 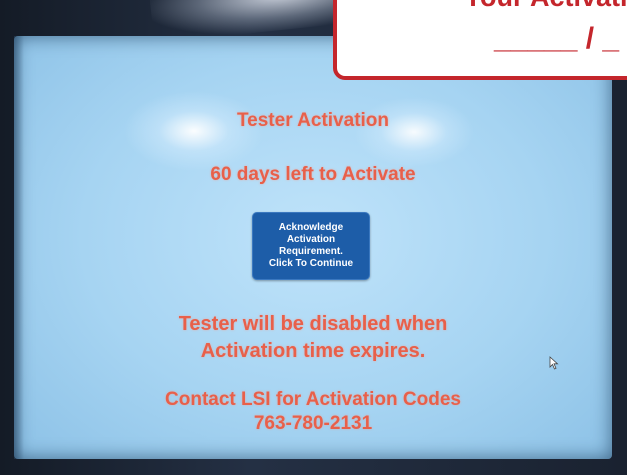 I want to click on contact-line: Contact LSI for Activation Codes, so click(x=313, y=399).